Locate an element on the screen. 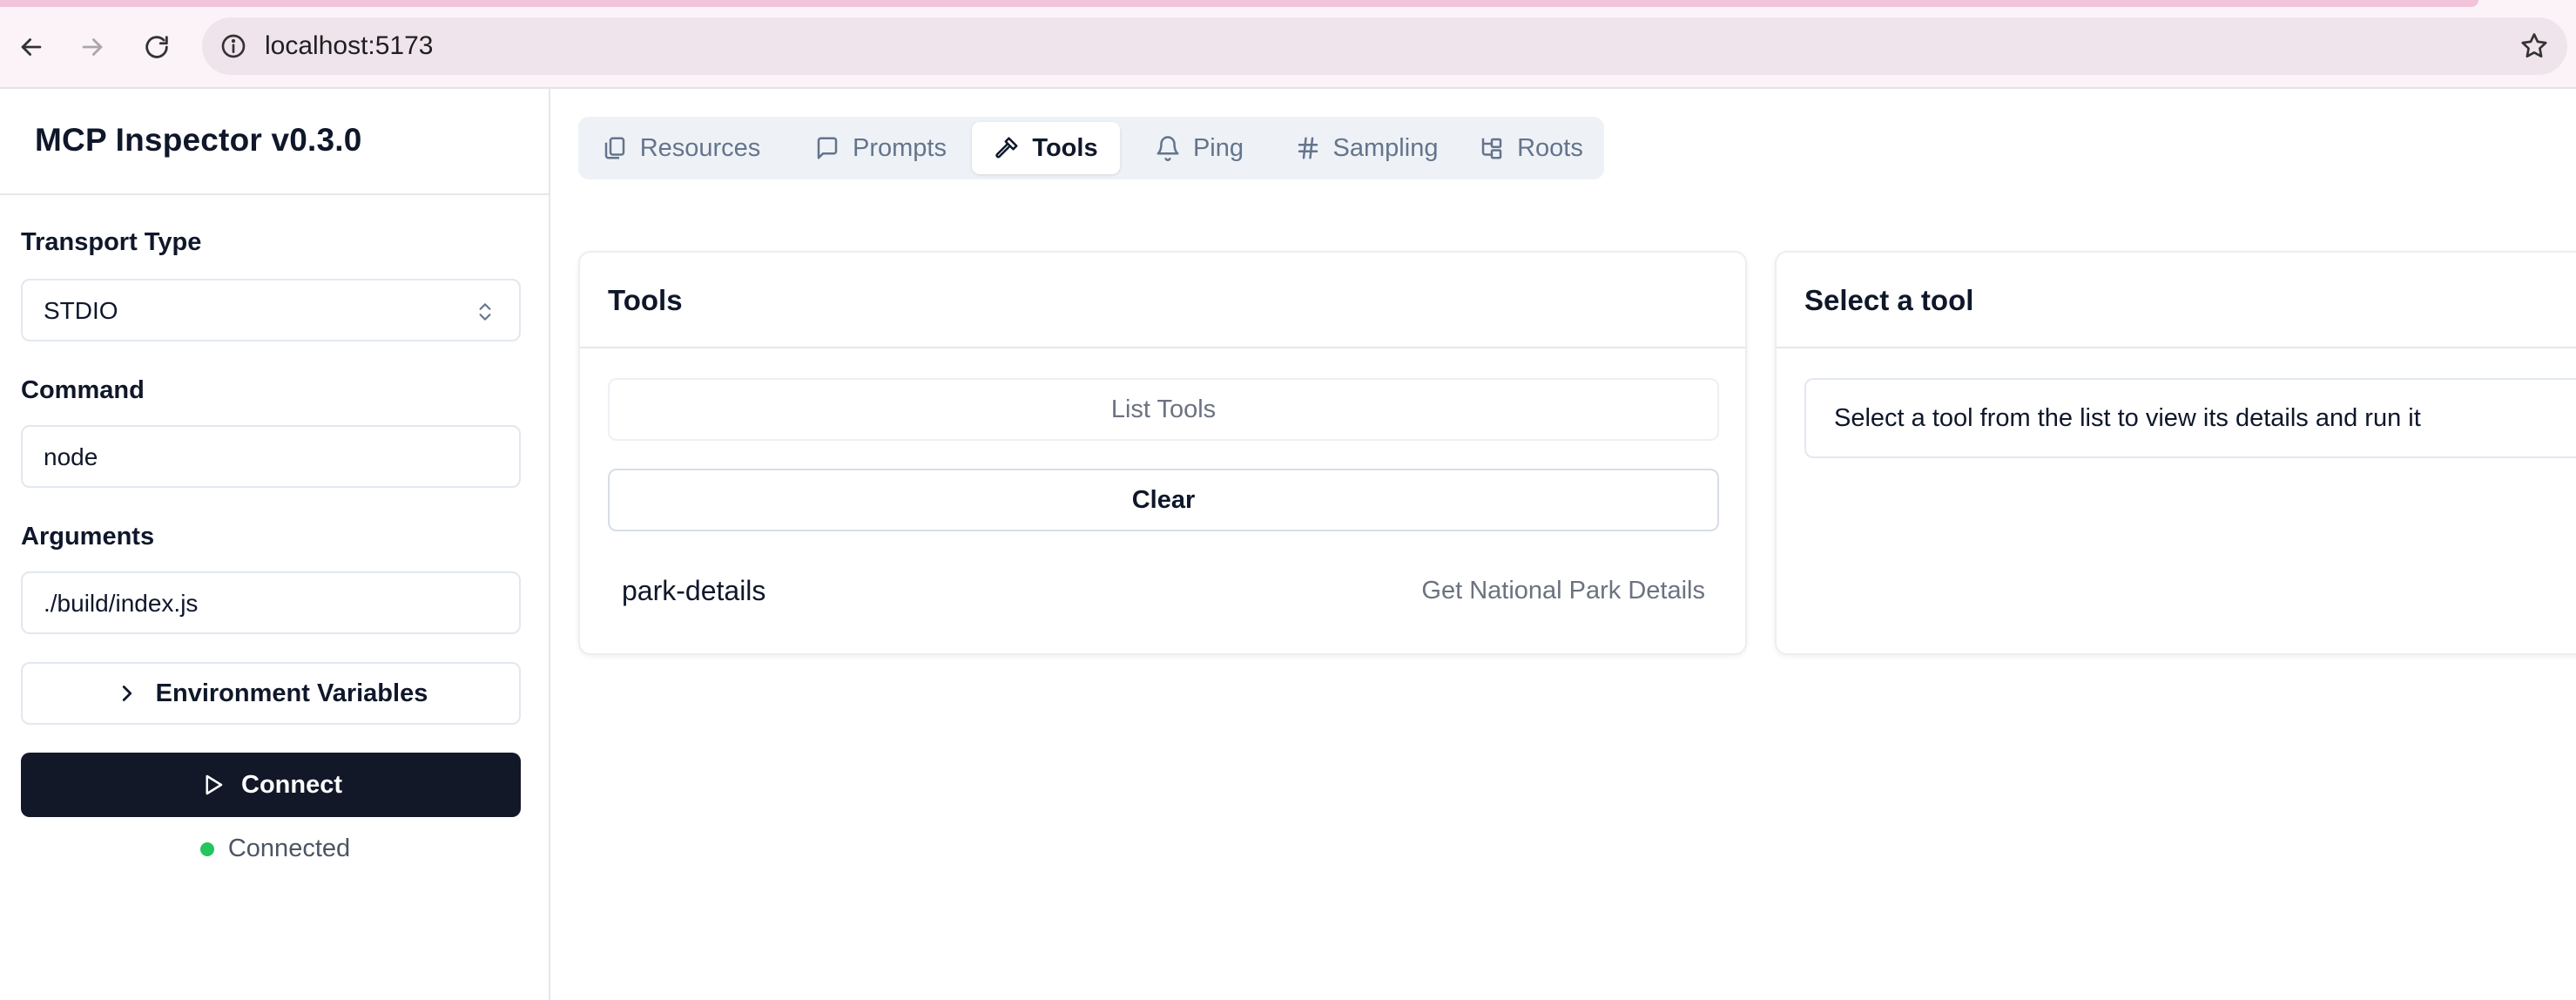  tab-sampling: Sampling is located at coordinates (1367, 148).